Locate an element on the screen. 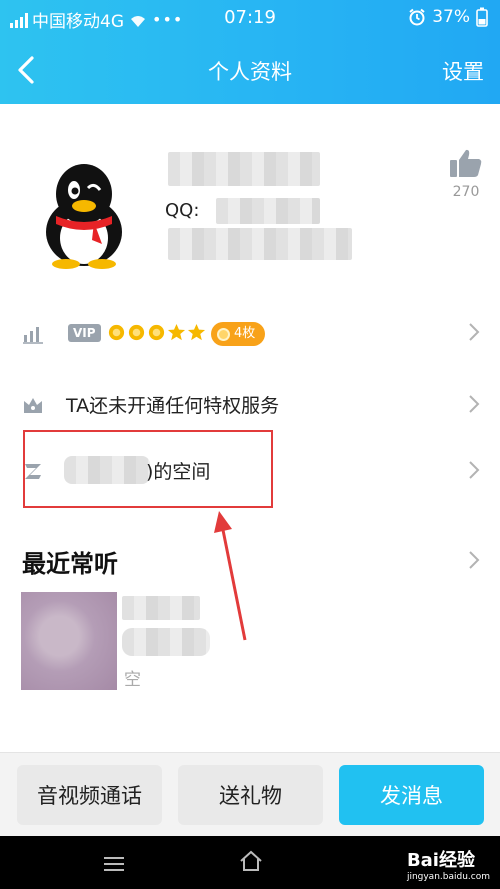 The height and width of the screenshot is (889, 500). thumbs-up-icon is located at coordinates (466, 163).